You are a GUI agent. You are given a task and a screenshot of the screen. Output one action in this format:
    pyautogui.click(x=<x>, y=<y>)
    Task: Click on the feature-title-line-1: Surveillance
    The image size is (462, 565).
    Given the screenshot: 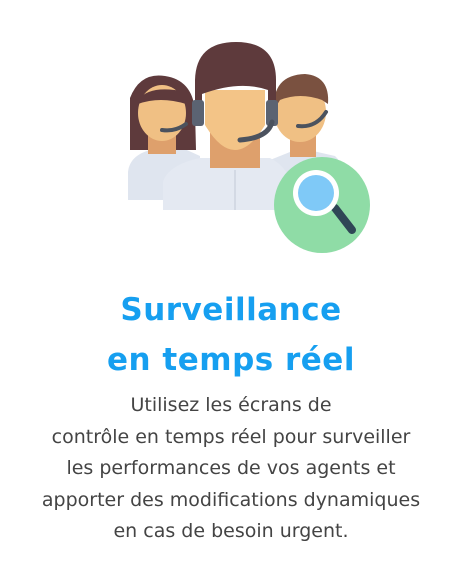 What is the action you would take?
    pyautogui.click(x=231, y=310)
    